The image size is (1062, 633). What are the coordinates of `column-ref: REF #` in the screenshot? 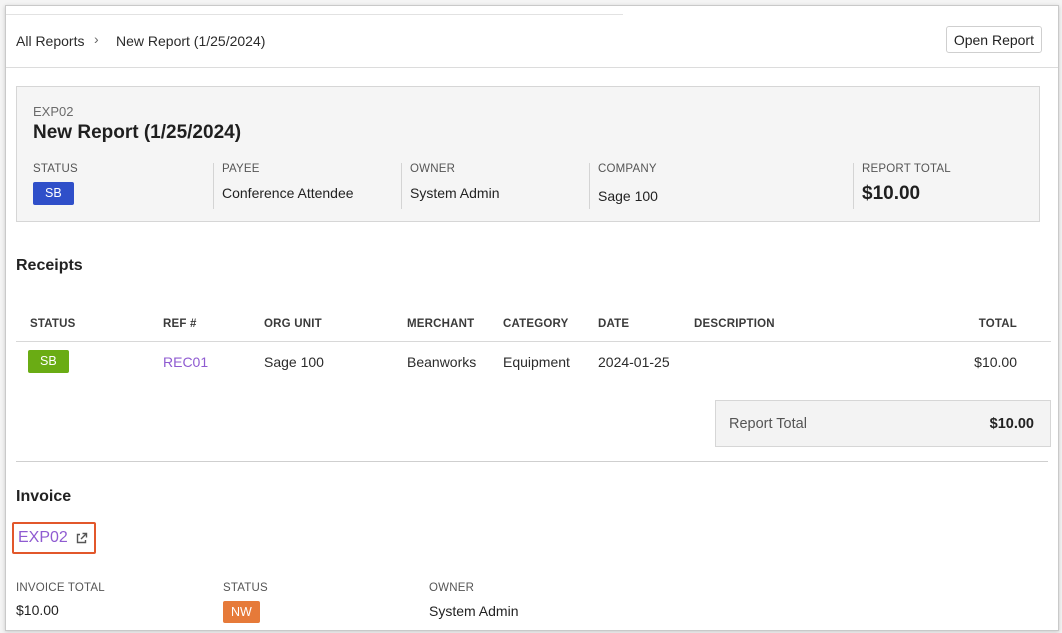 It's located at (180, 324).